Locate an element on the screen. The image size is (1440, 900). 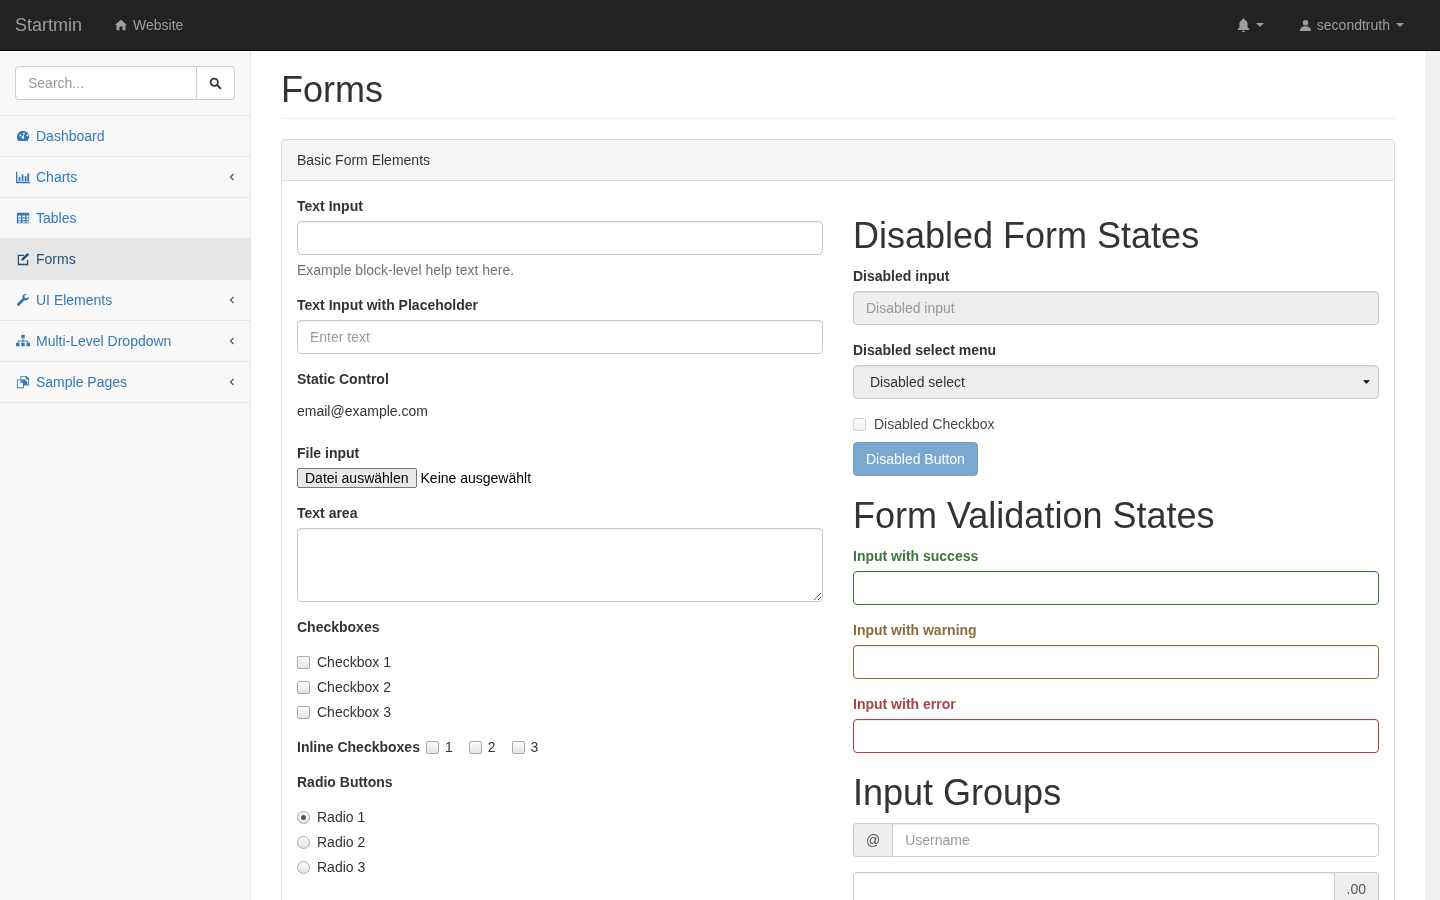
sidebar-item: Multi-Level Dropdown is located at coordinates (125, 341).